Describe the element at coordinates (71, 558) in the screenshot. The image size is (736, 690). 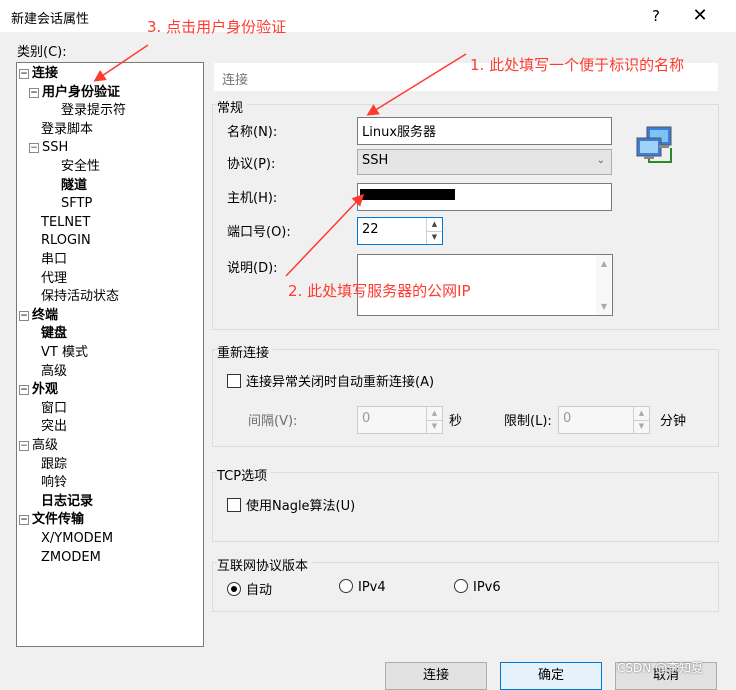
I see `tree-item: ZMODEM` at that location.